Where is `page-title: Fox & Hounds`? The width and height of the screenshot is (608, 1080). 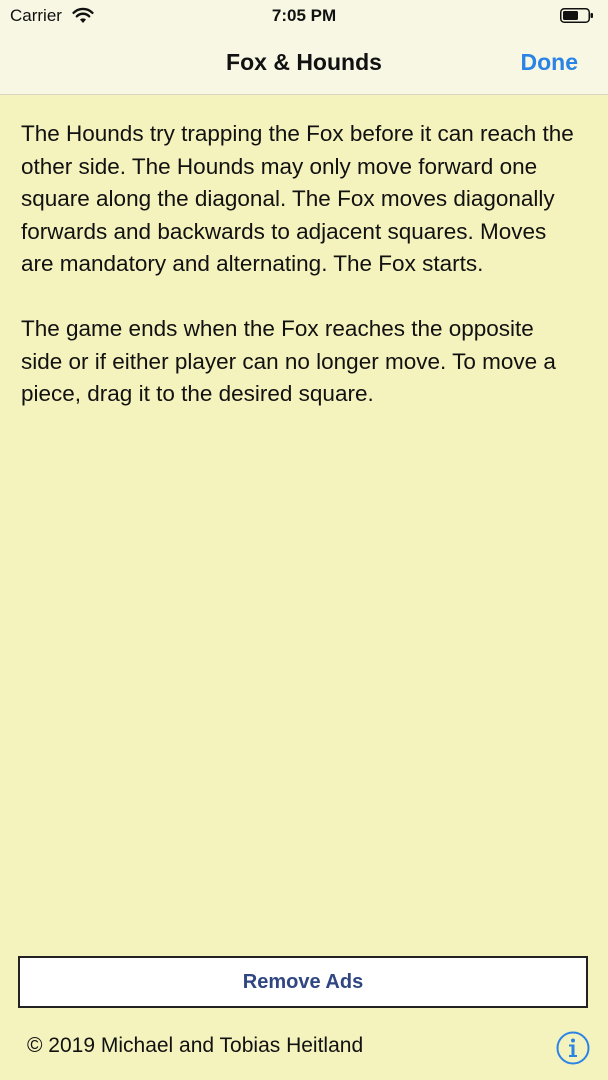 page-title: Fox & Hounds is located at coordinates (304, 62).